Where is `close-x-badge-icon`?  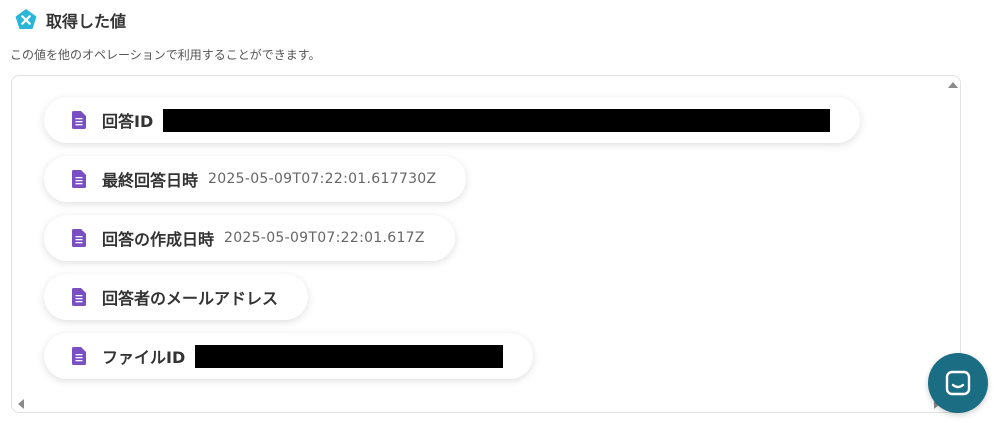 close-x-badge-icon is located at coordinates (26, 20).